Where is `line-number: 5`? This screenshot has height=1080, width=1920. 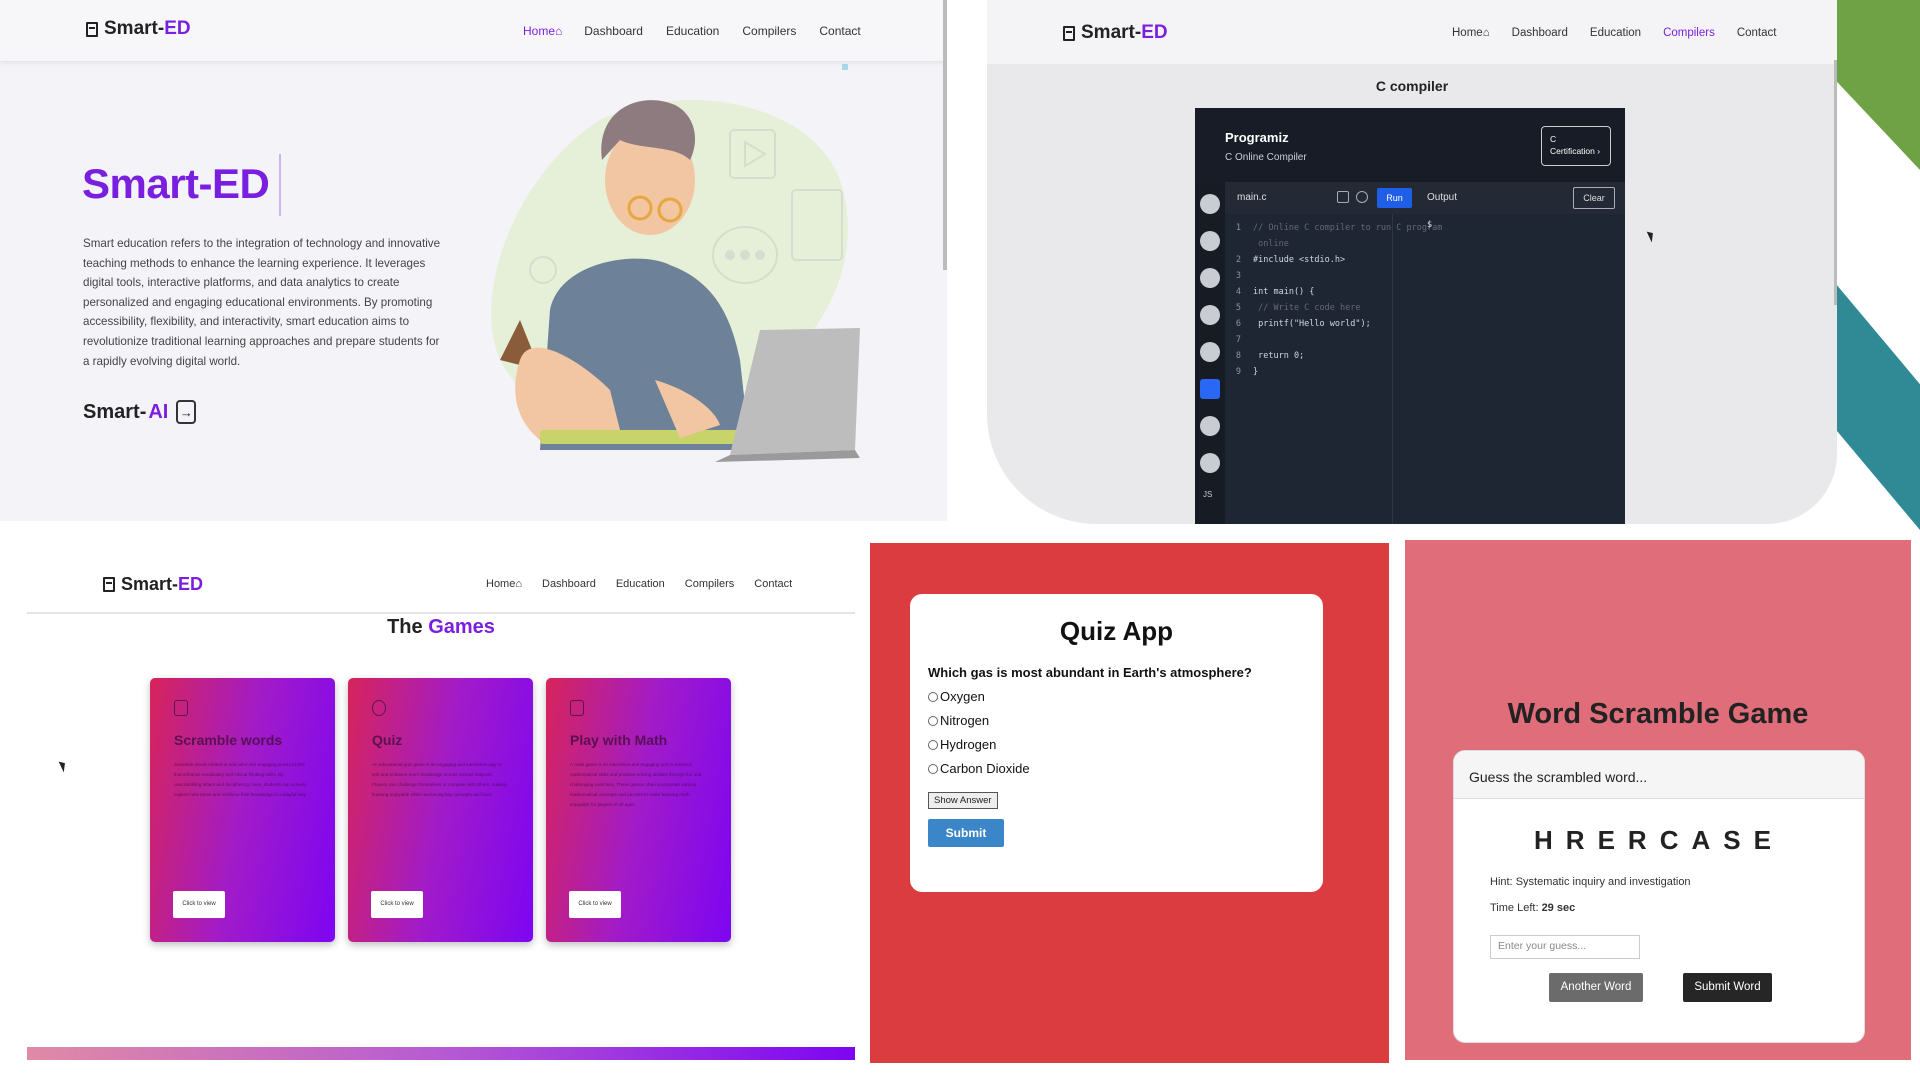 line-number: 5 is located at coordinates (1238, 308).